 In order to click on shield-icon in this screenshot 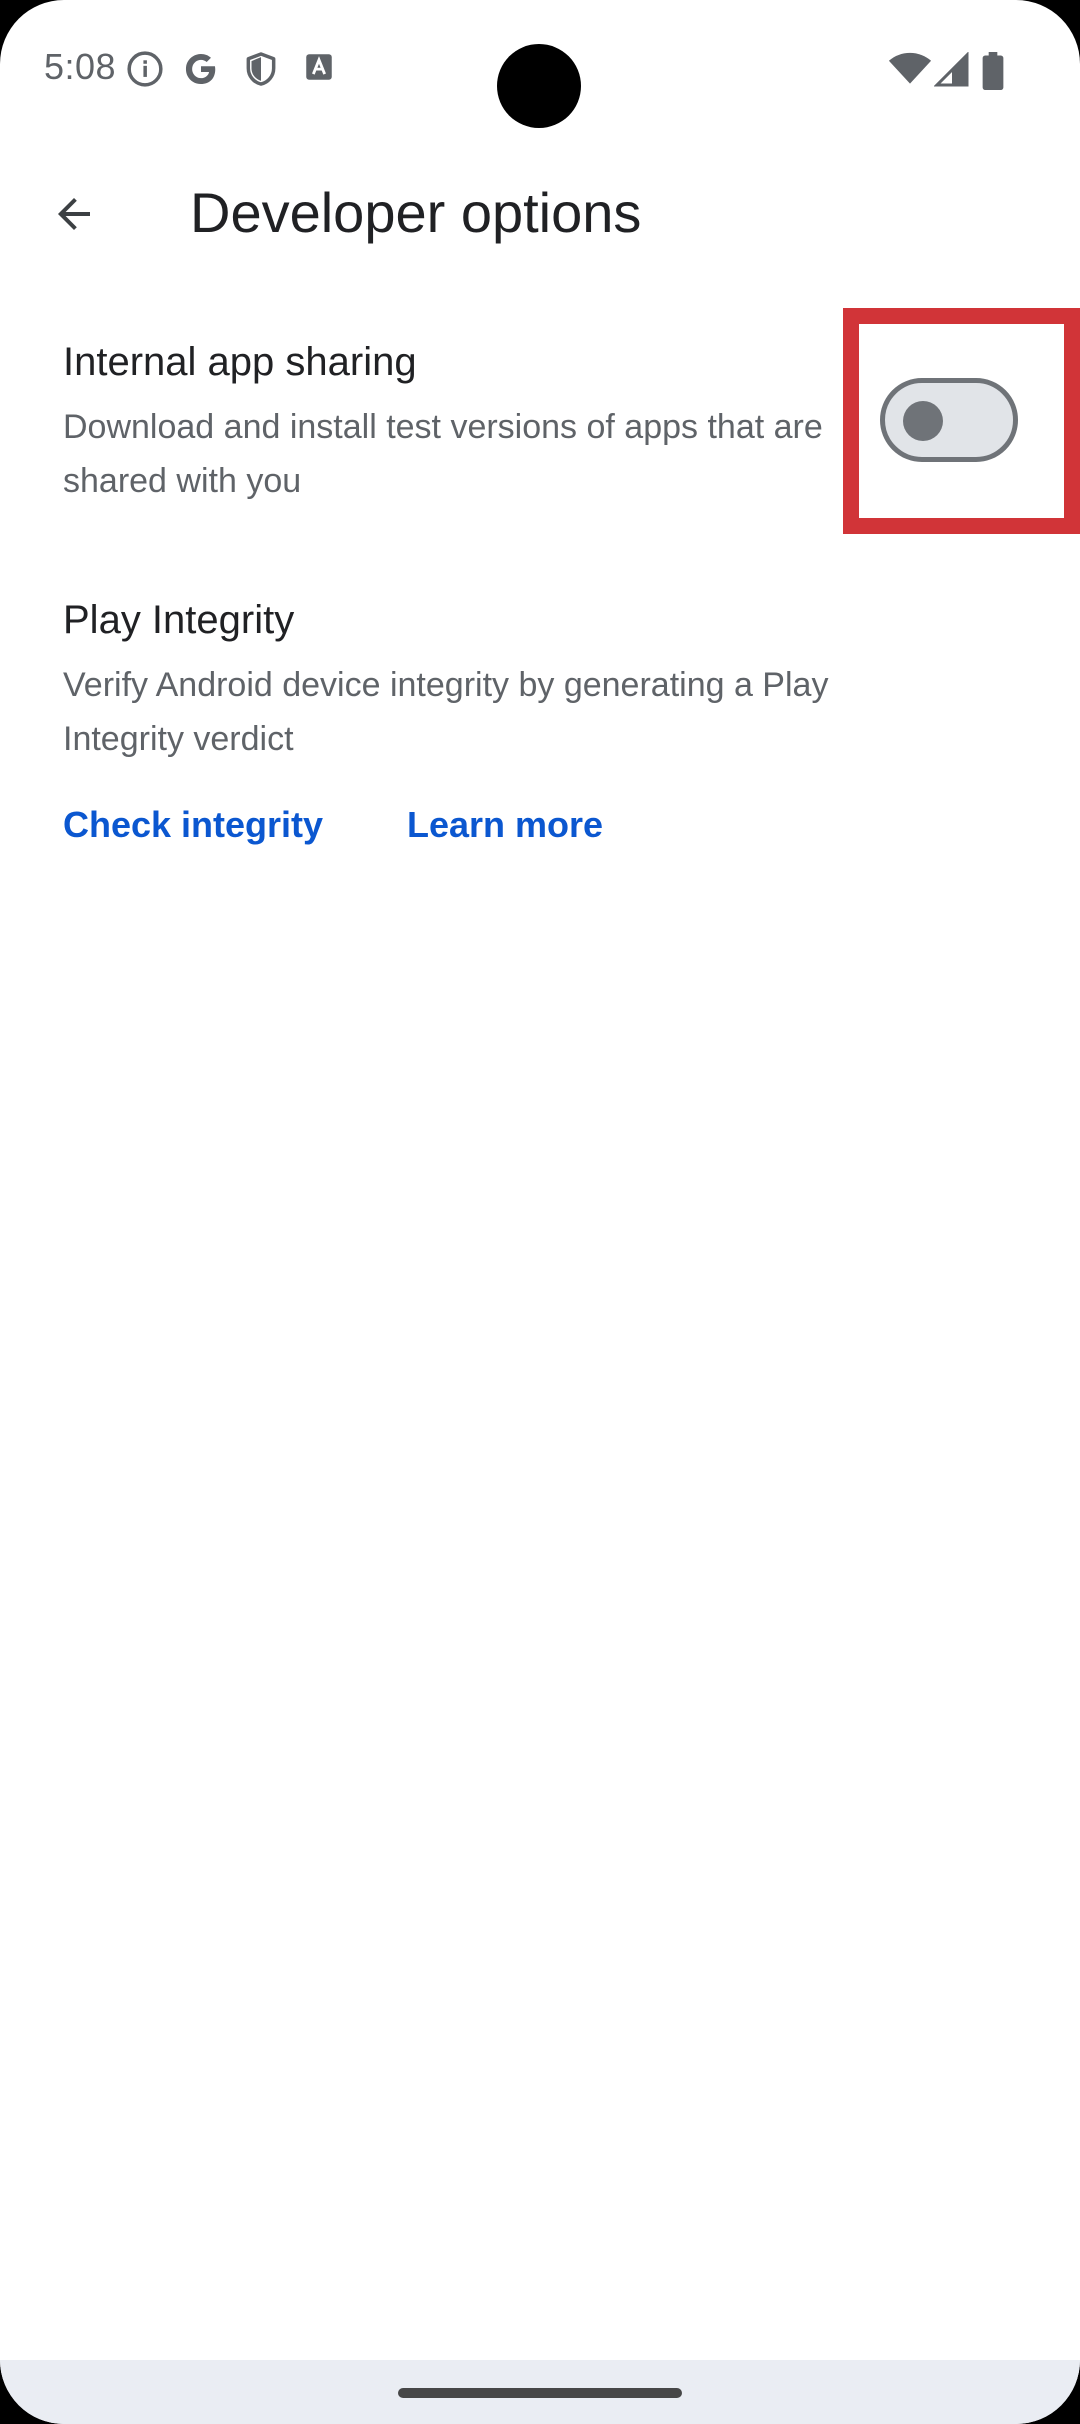, I will do `click(261, 71)`.